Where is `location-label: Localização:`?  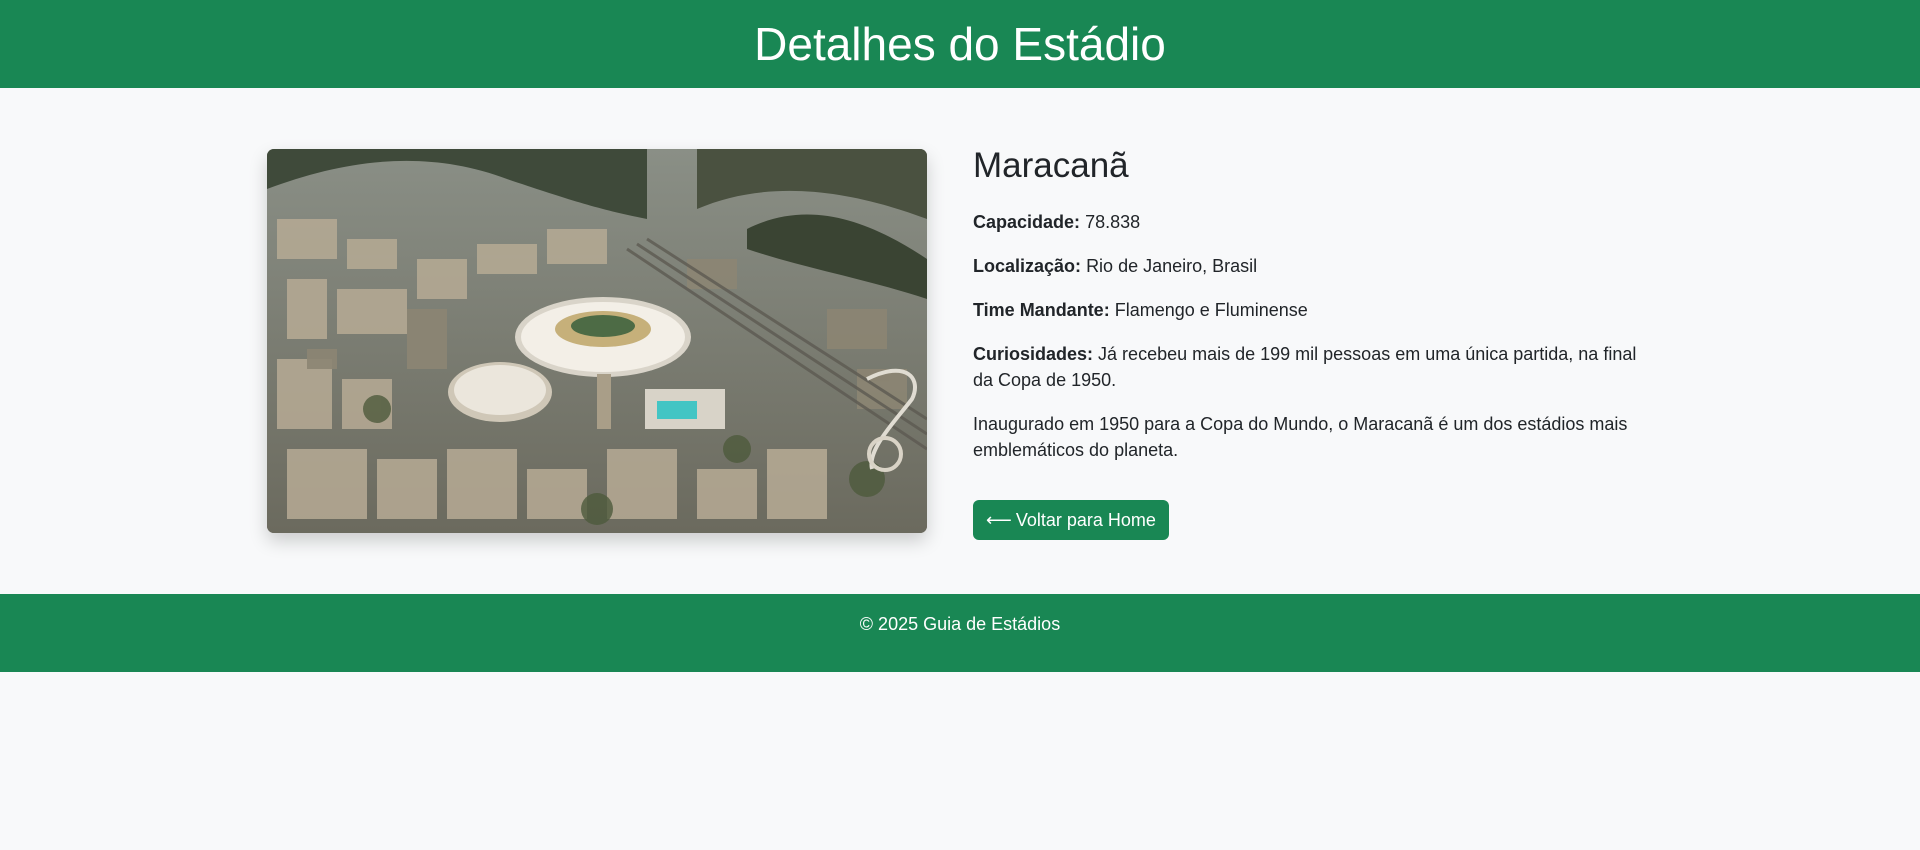 location-label: Localização: is located at coordinates (1027, 266).